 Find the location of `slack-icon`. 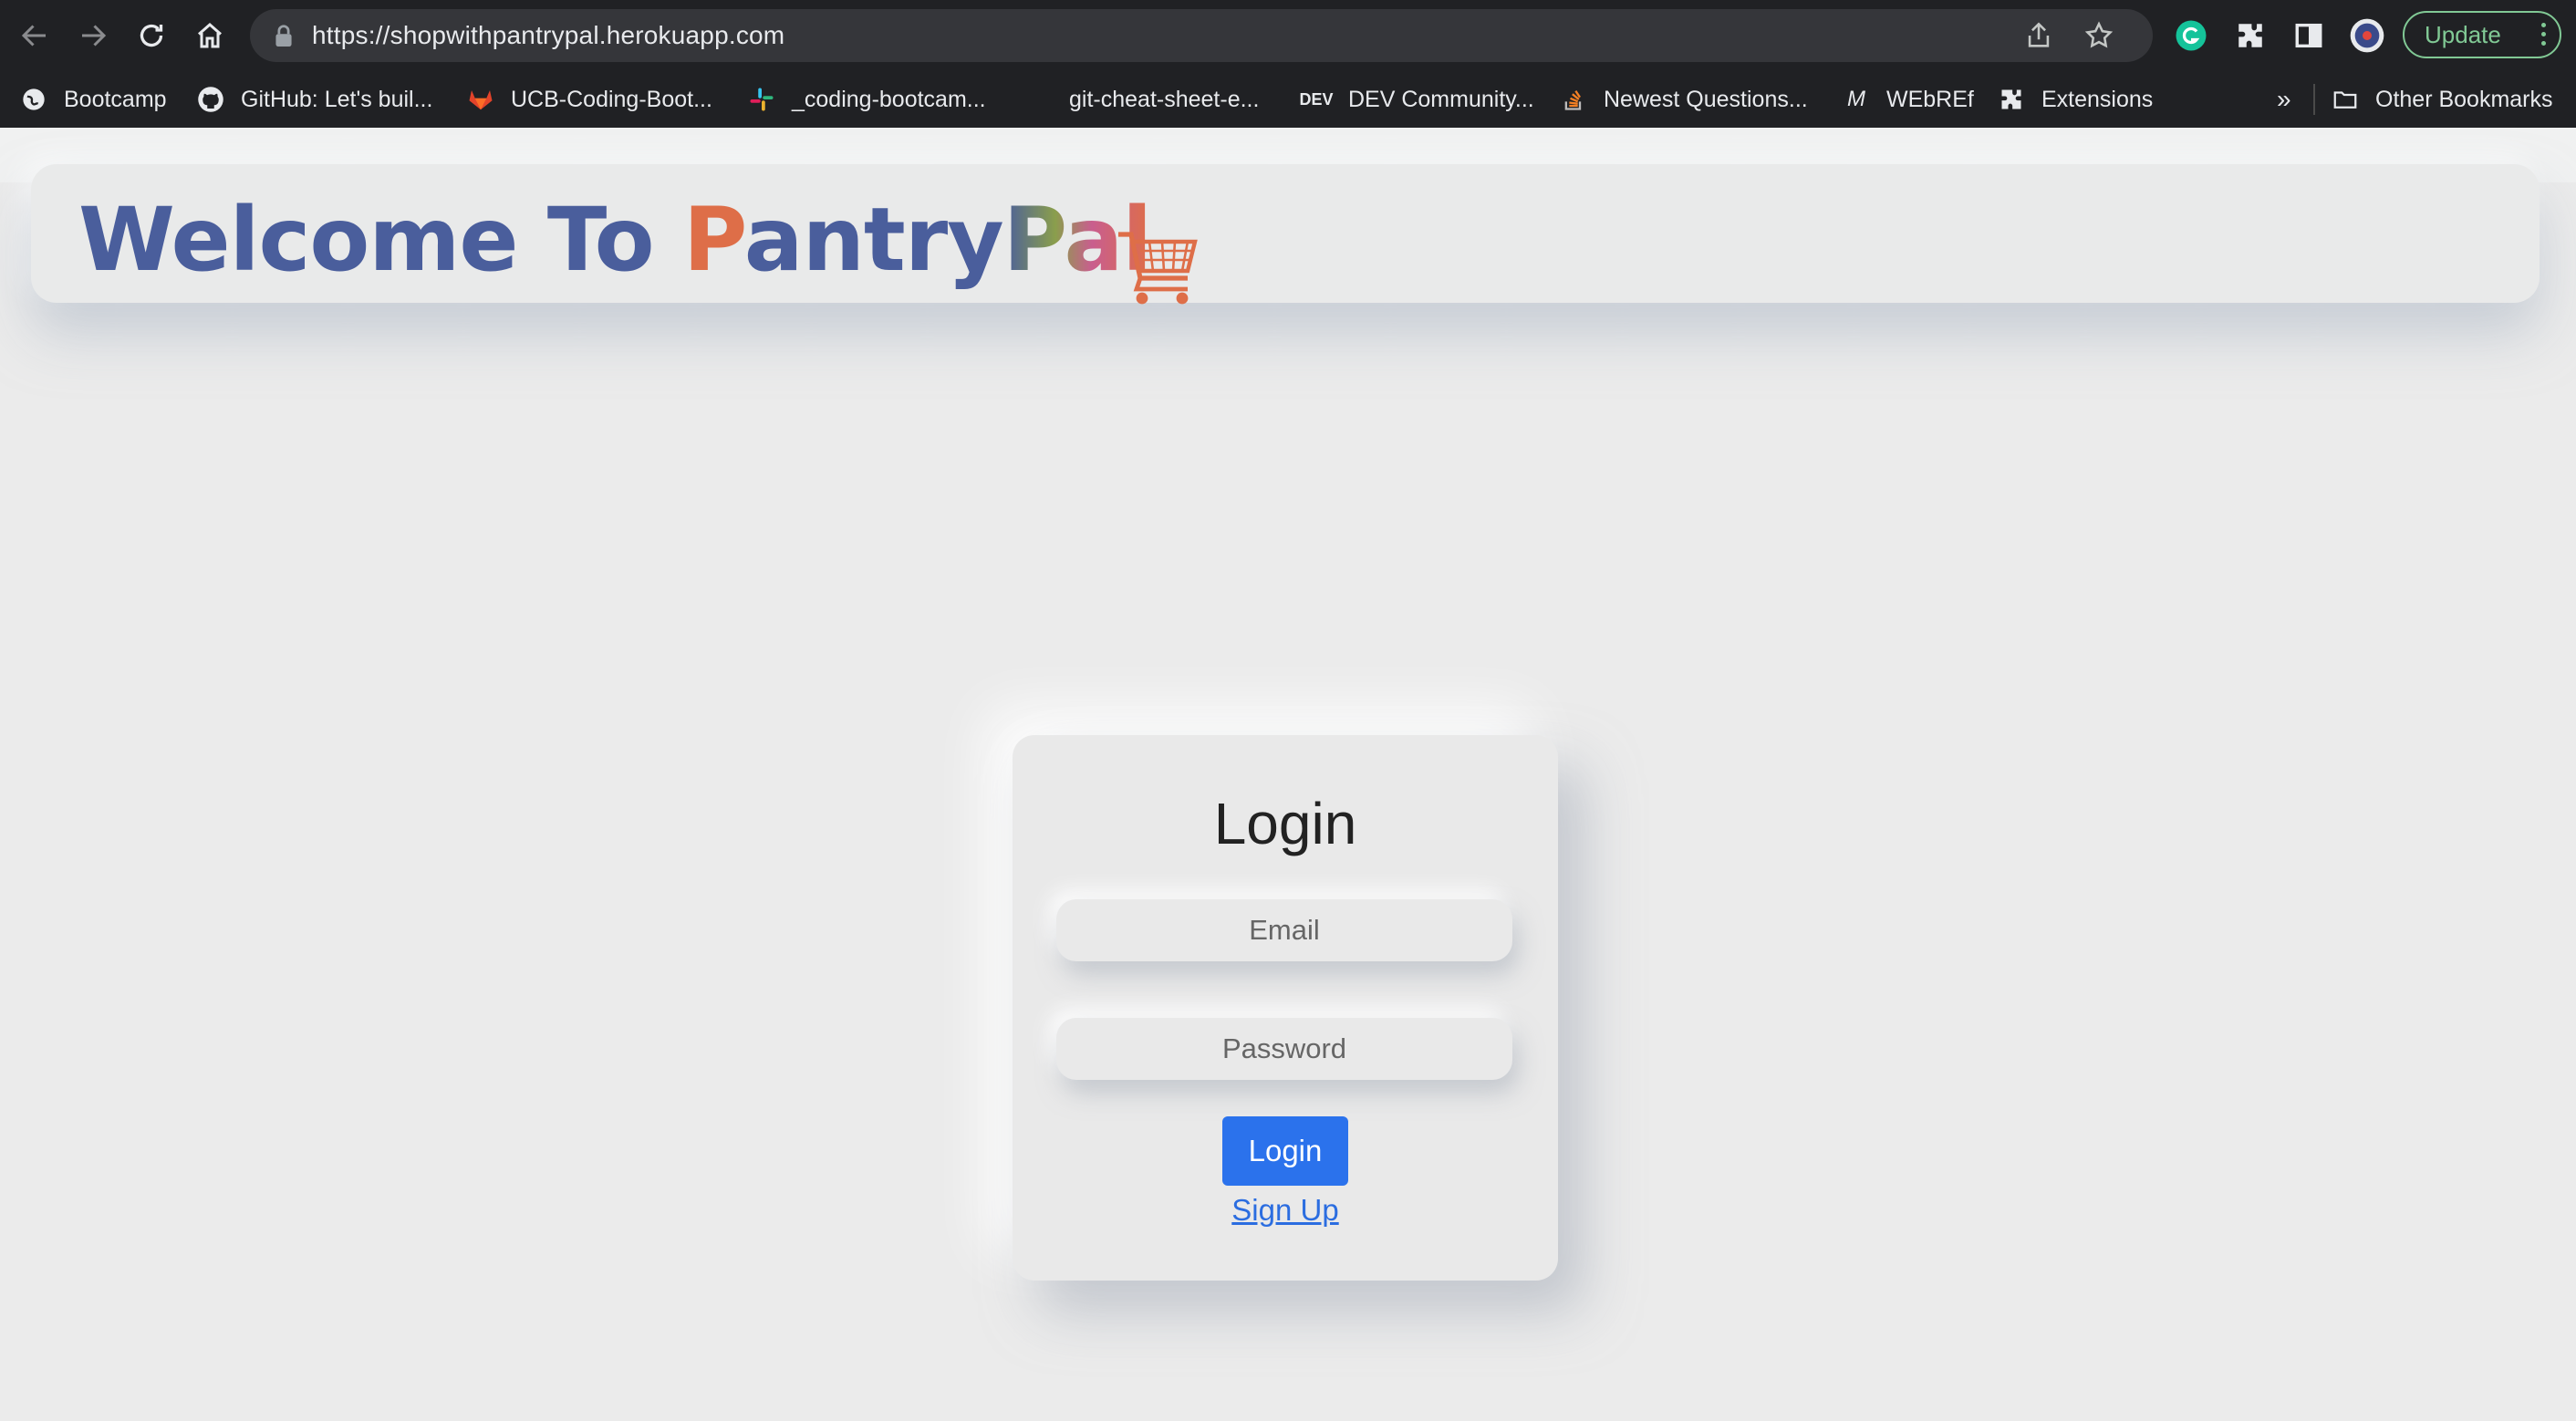

slack-icon is located at coordinates (761, 99).